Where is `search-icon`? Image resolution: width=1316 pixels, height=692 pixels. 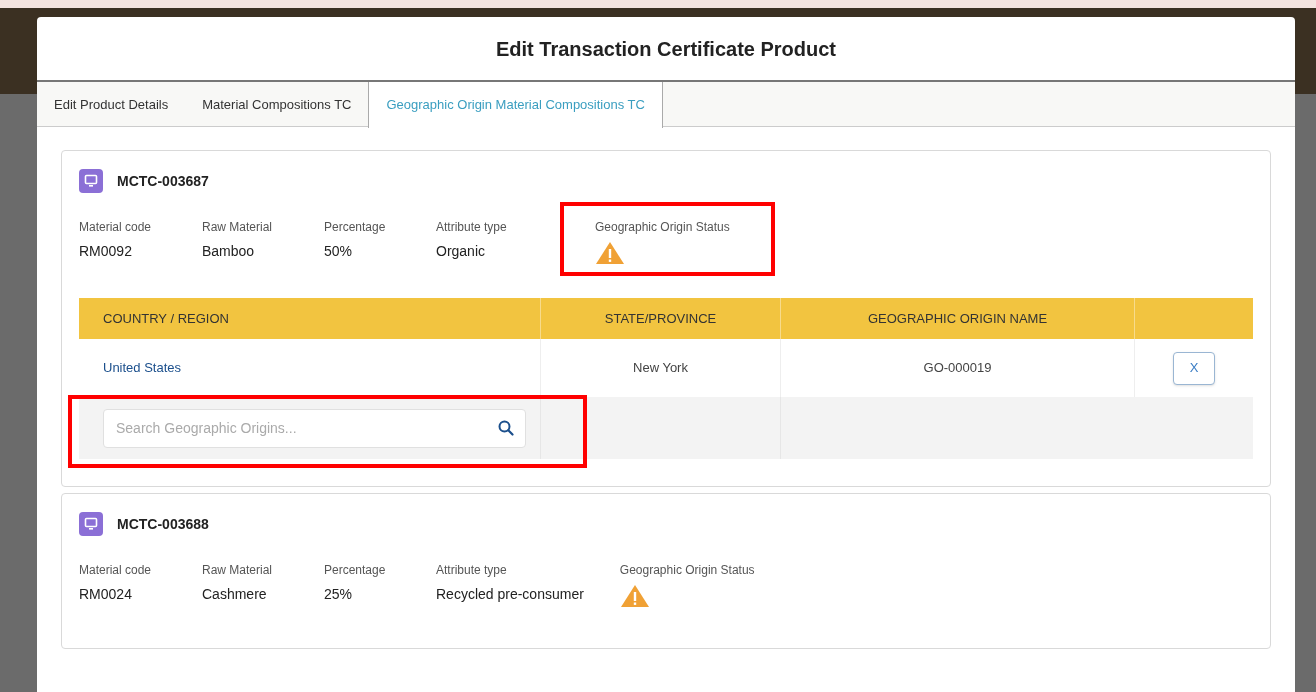 search-icon is located at coordinates (506, 427).